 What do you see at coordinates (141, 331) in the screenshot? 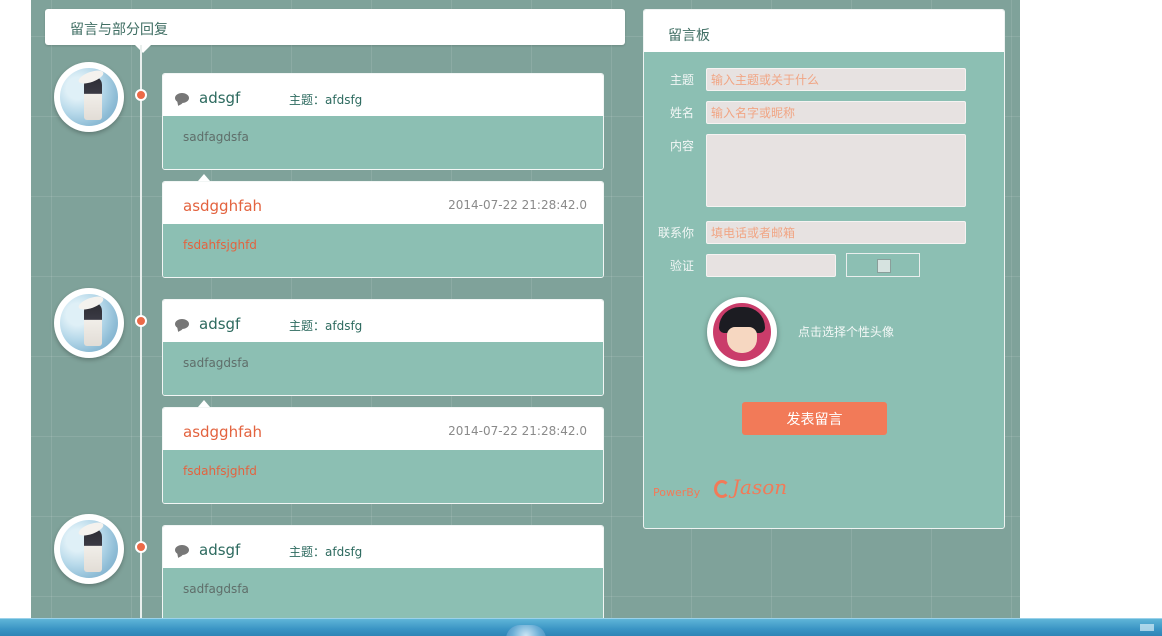
I see `timeline-line` at bounding box center [141, 331].